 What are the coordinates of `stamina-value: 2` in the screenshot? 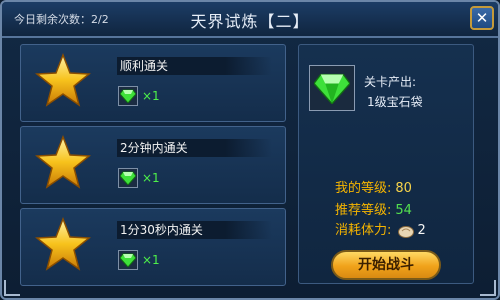 It's located at (421, 230).